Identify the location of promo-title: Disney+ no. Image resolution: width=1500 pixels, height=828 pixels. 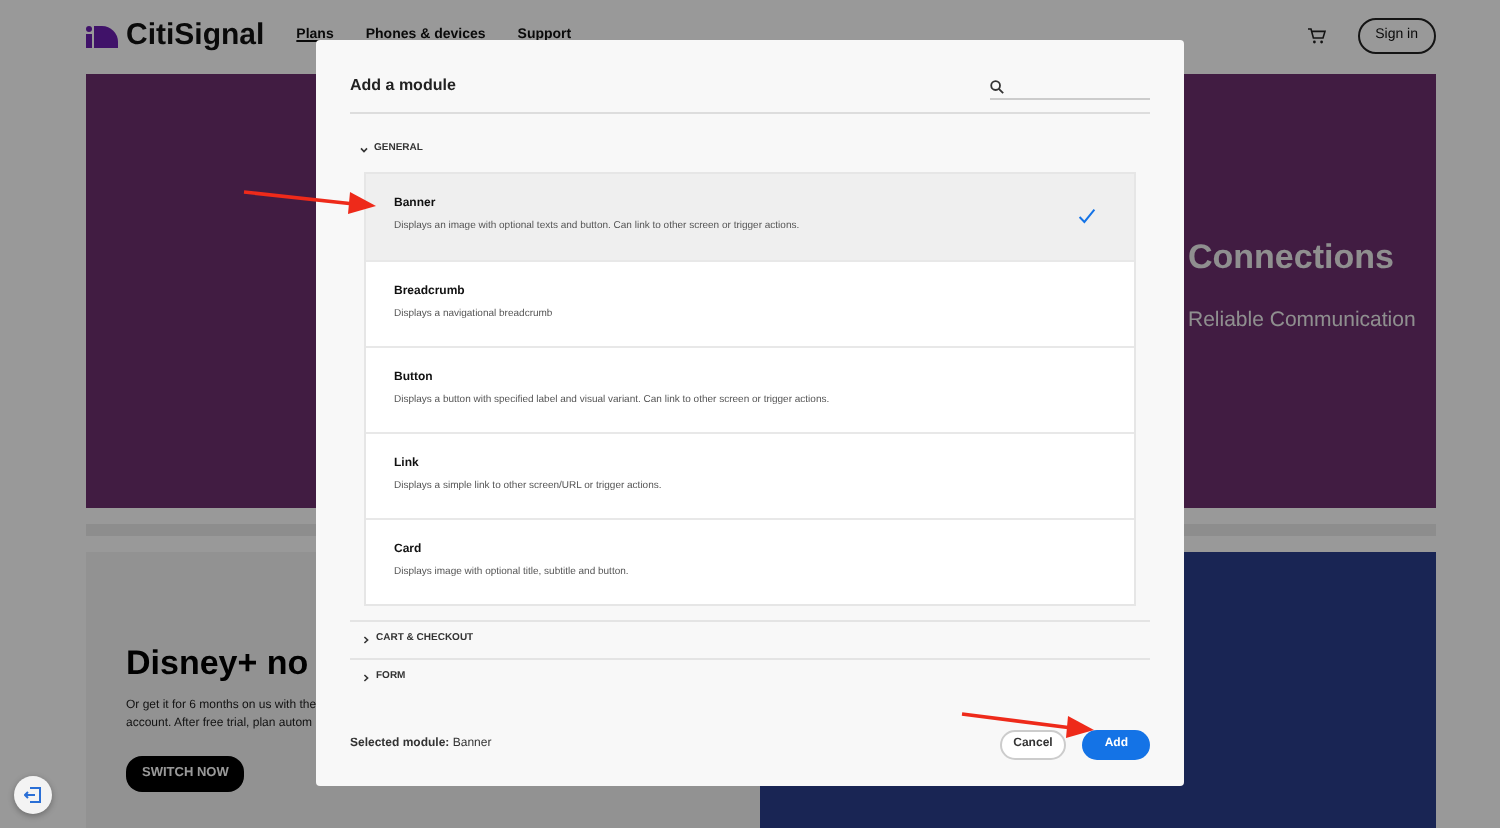
(217, 664).